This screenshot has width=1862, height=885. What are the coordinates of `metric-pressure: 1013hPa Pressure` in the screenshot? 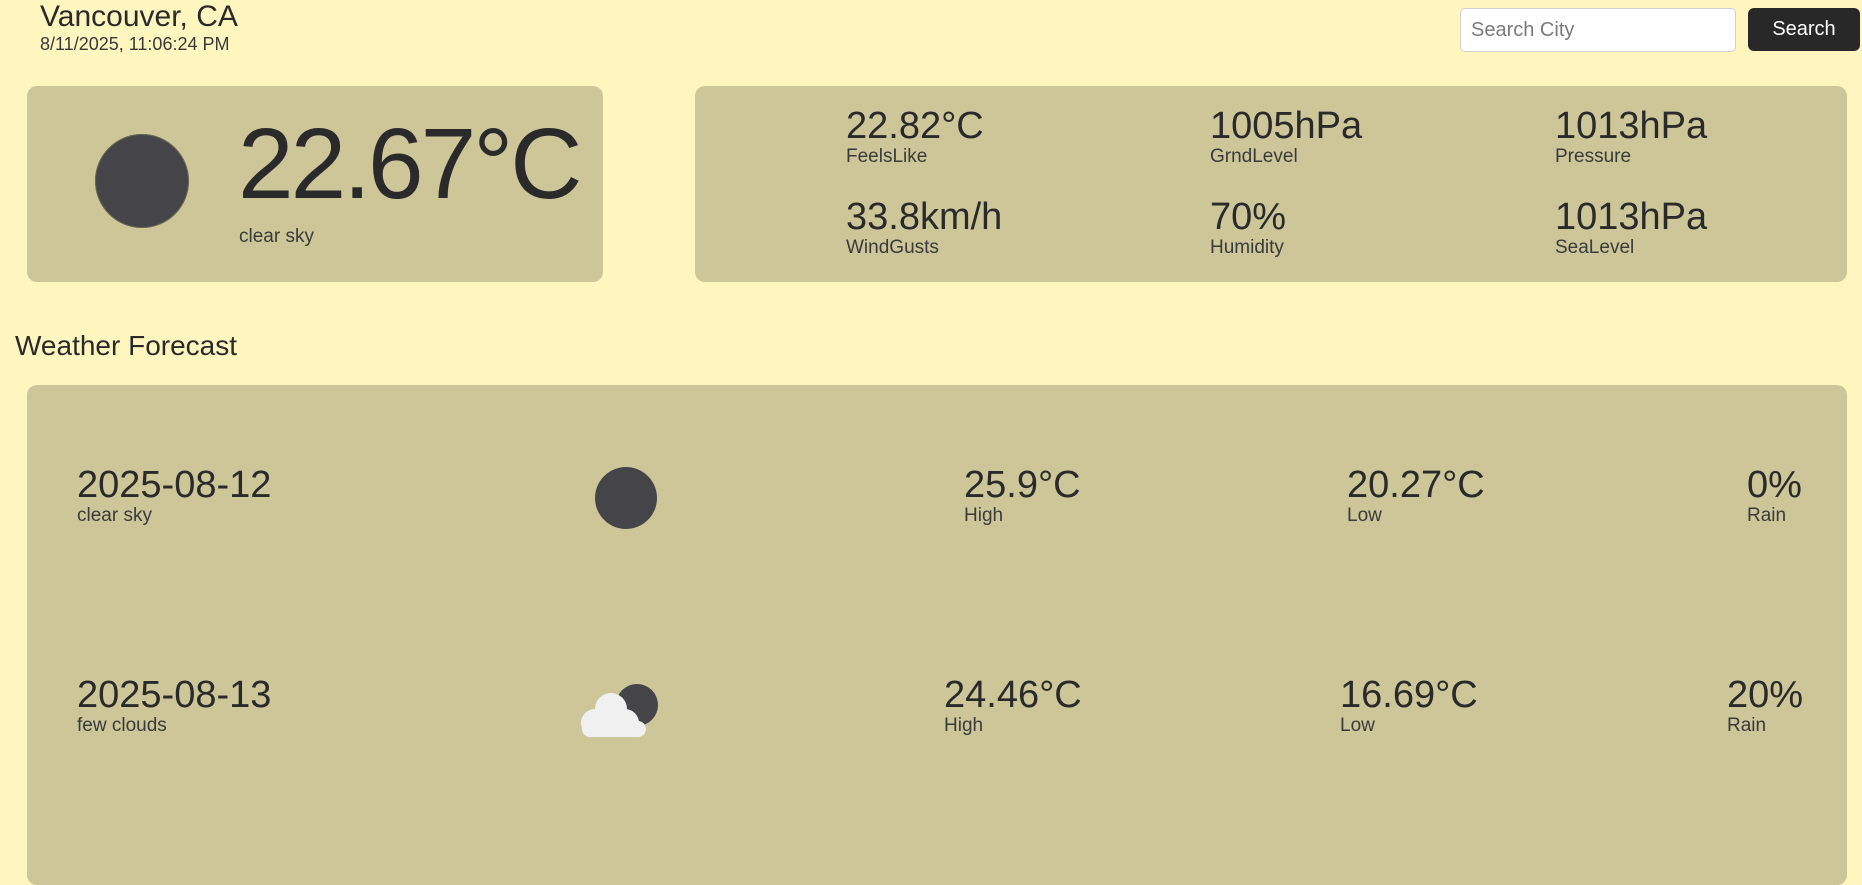 It's located at (1631, 137).